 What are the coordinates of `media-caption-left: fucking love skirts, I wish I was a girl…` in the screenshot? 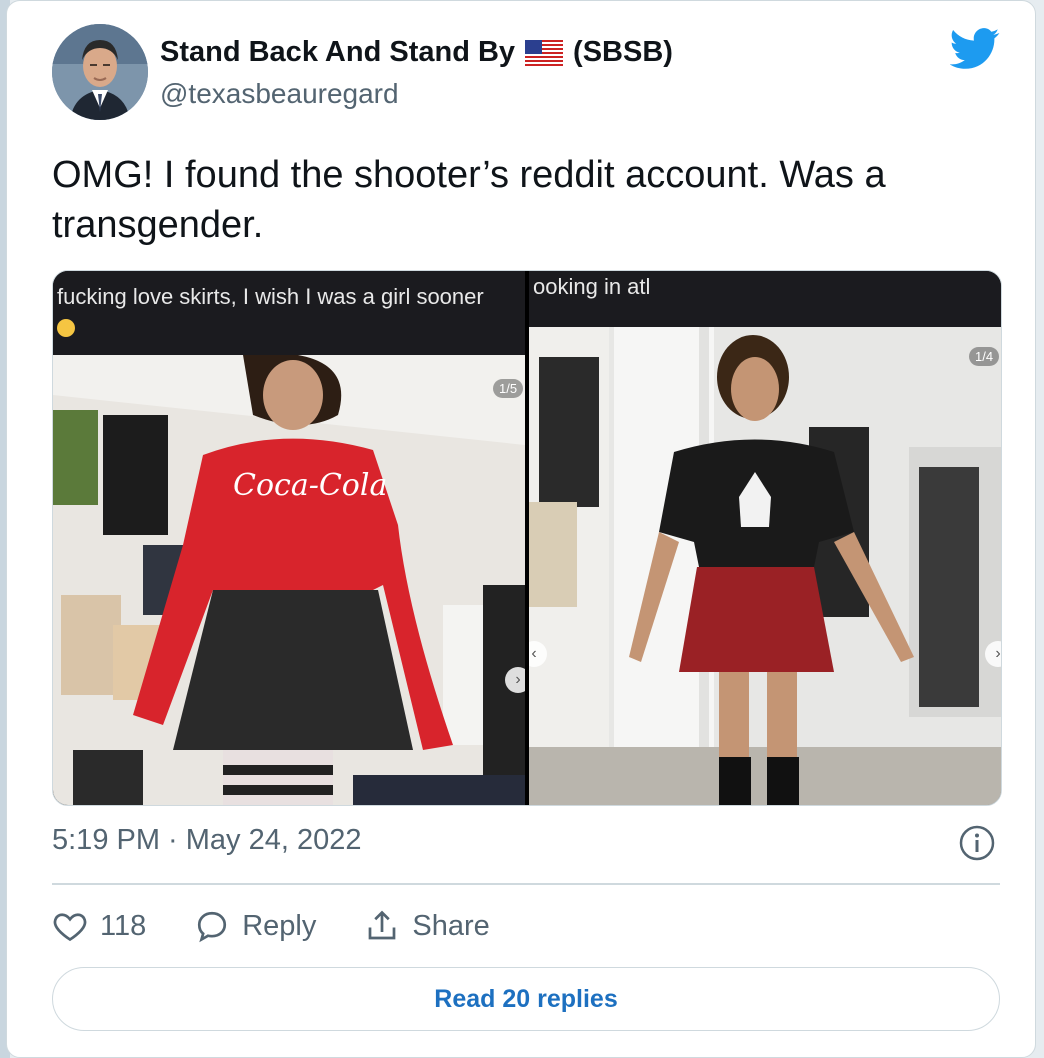 It's located at (289, 313).